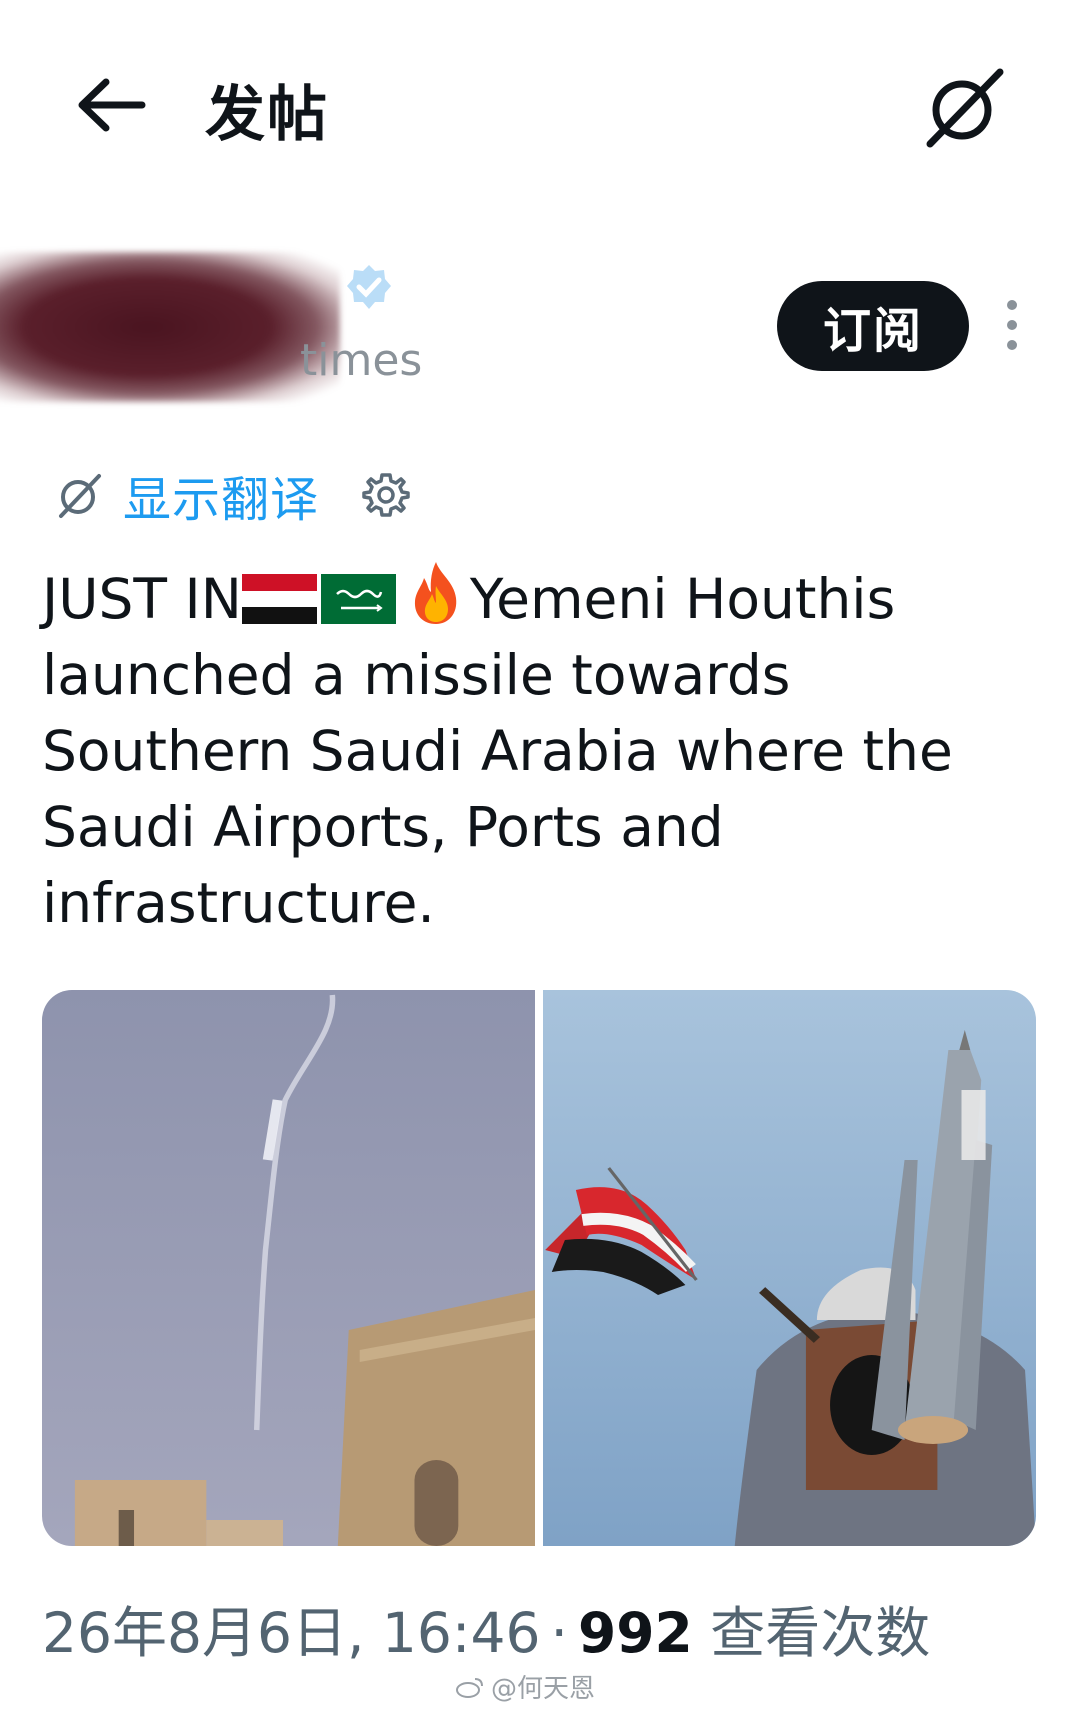 The width and height of the screenshot is (1080, 1716). I want to click on translate-row: 显示翻译, so click(233, 495).